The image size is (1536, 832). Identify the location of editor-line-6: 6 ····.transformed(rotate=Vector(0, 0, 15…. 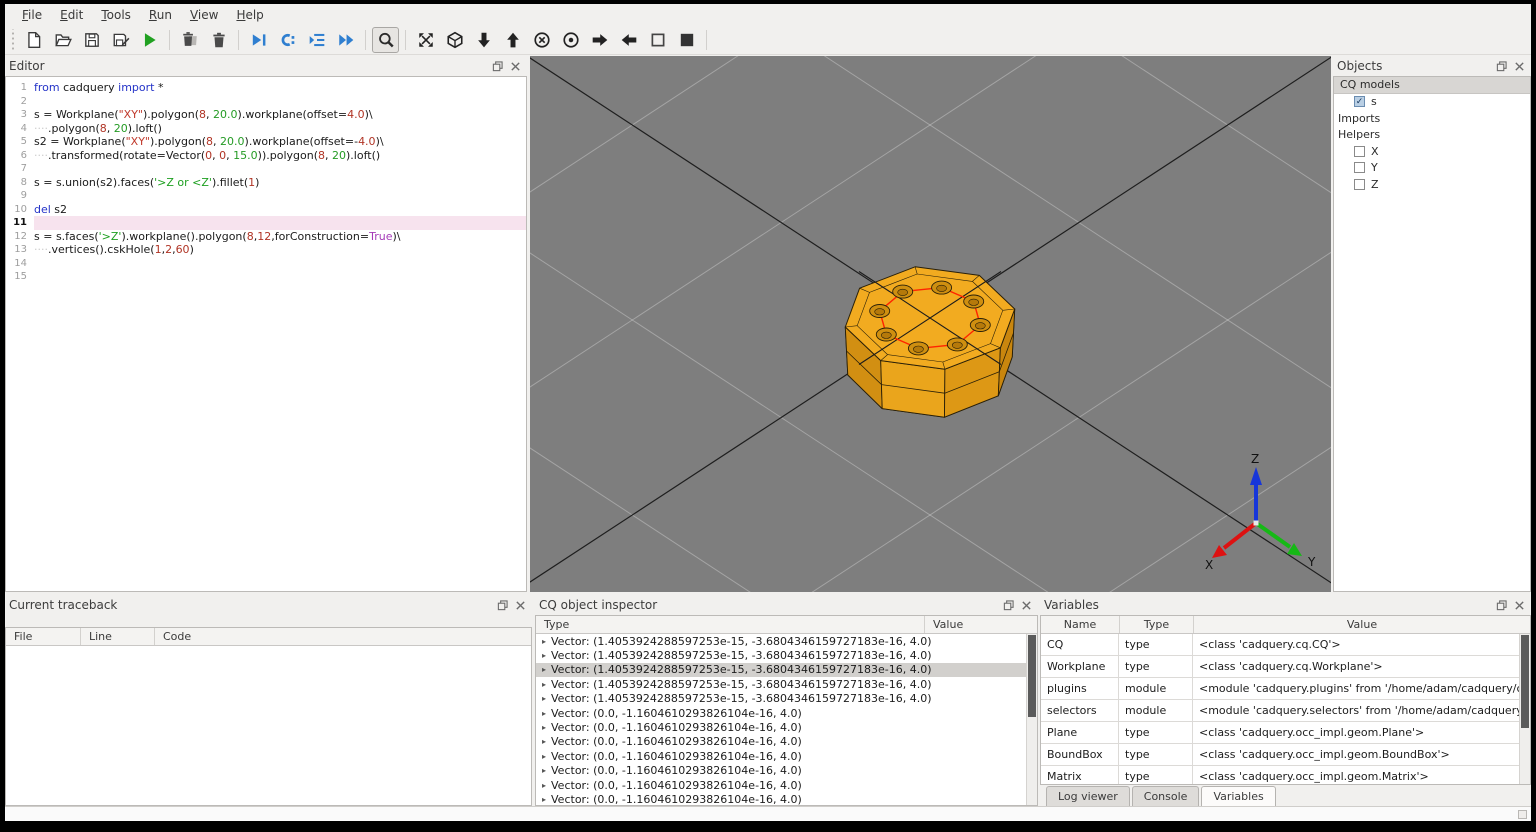
(266, 156).